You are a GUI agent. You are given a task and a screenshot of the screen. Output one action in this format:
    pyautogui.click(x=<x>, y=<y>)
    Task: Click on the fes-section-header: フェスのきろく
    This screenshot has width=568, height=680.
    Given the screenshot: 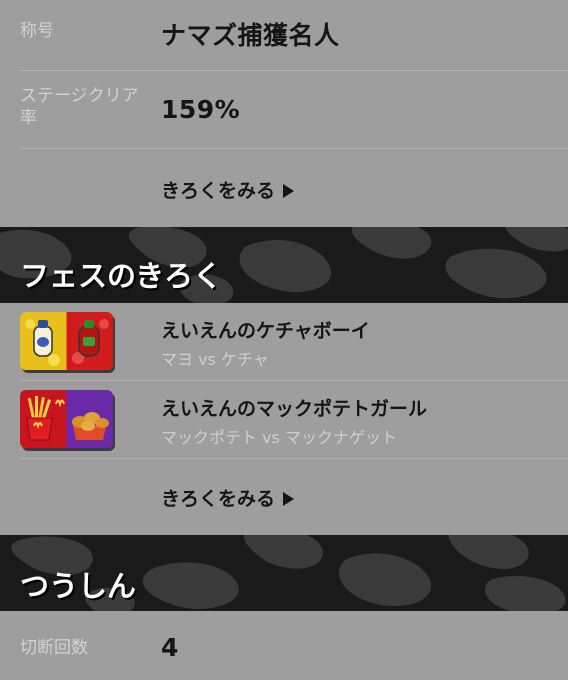 What is the action you would take?
    pyautogui.click(x=284, y=265)
    